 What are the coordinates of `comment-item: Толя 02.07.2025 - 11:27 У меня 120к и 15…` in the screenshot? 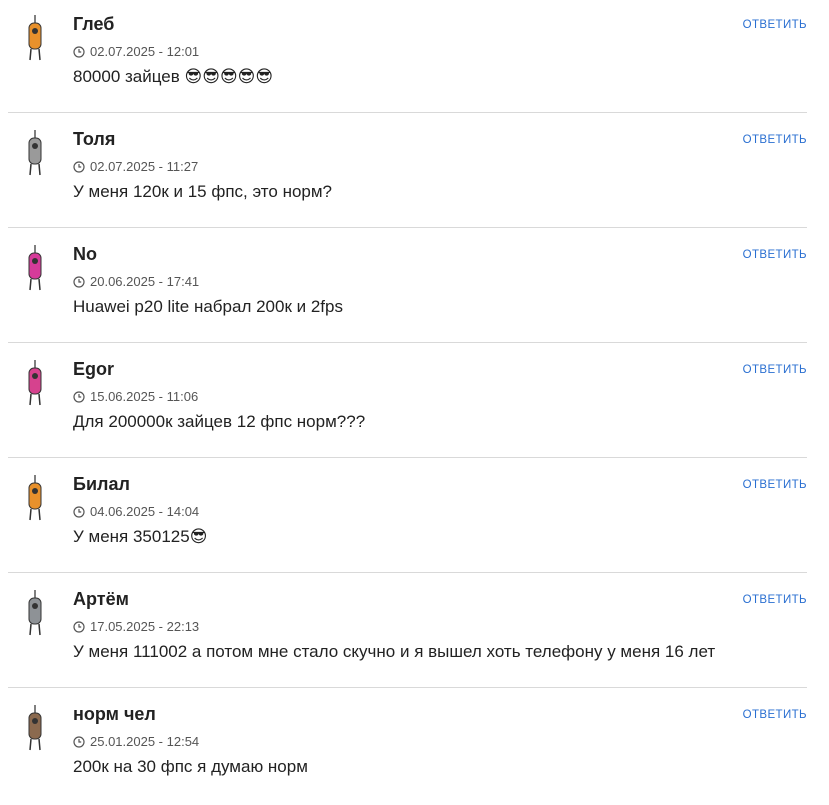 It's located at (407, 172).